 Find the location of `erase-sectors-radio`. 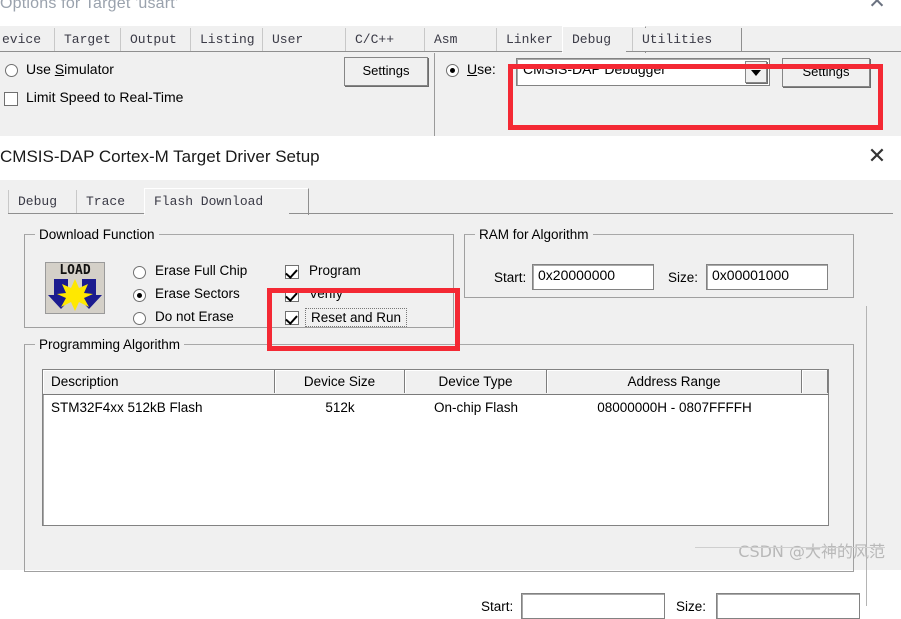

erase-sectors-radio is located at coordinates (139, 295).